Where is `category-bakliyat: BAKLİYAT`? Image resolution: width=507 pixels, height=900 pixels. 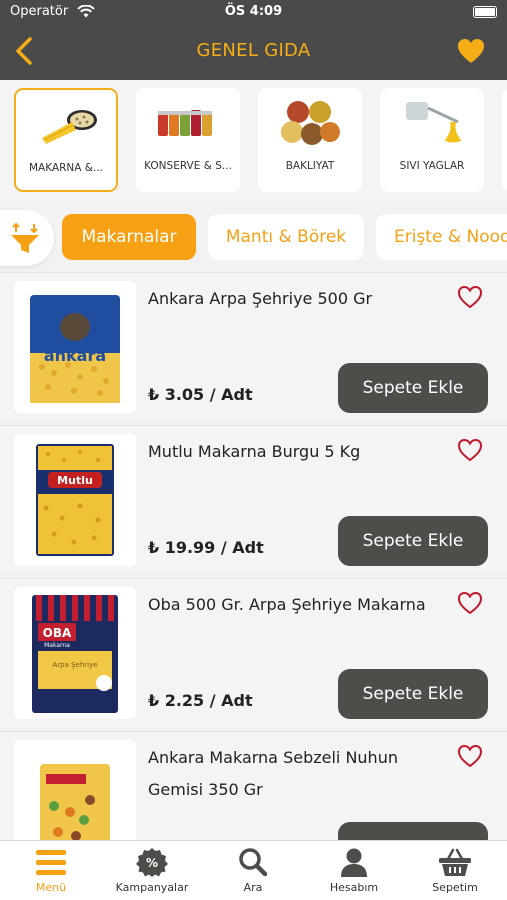 category-bakliyat: BAKLİYAT is located at coordinates (310, 140).